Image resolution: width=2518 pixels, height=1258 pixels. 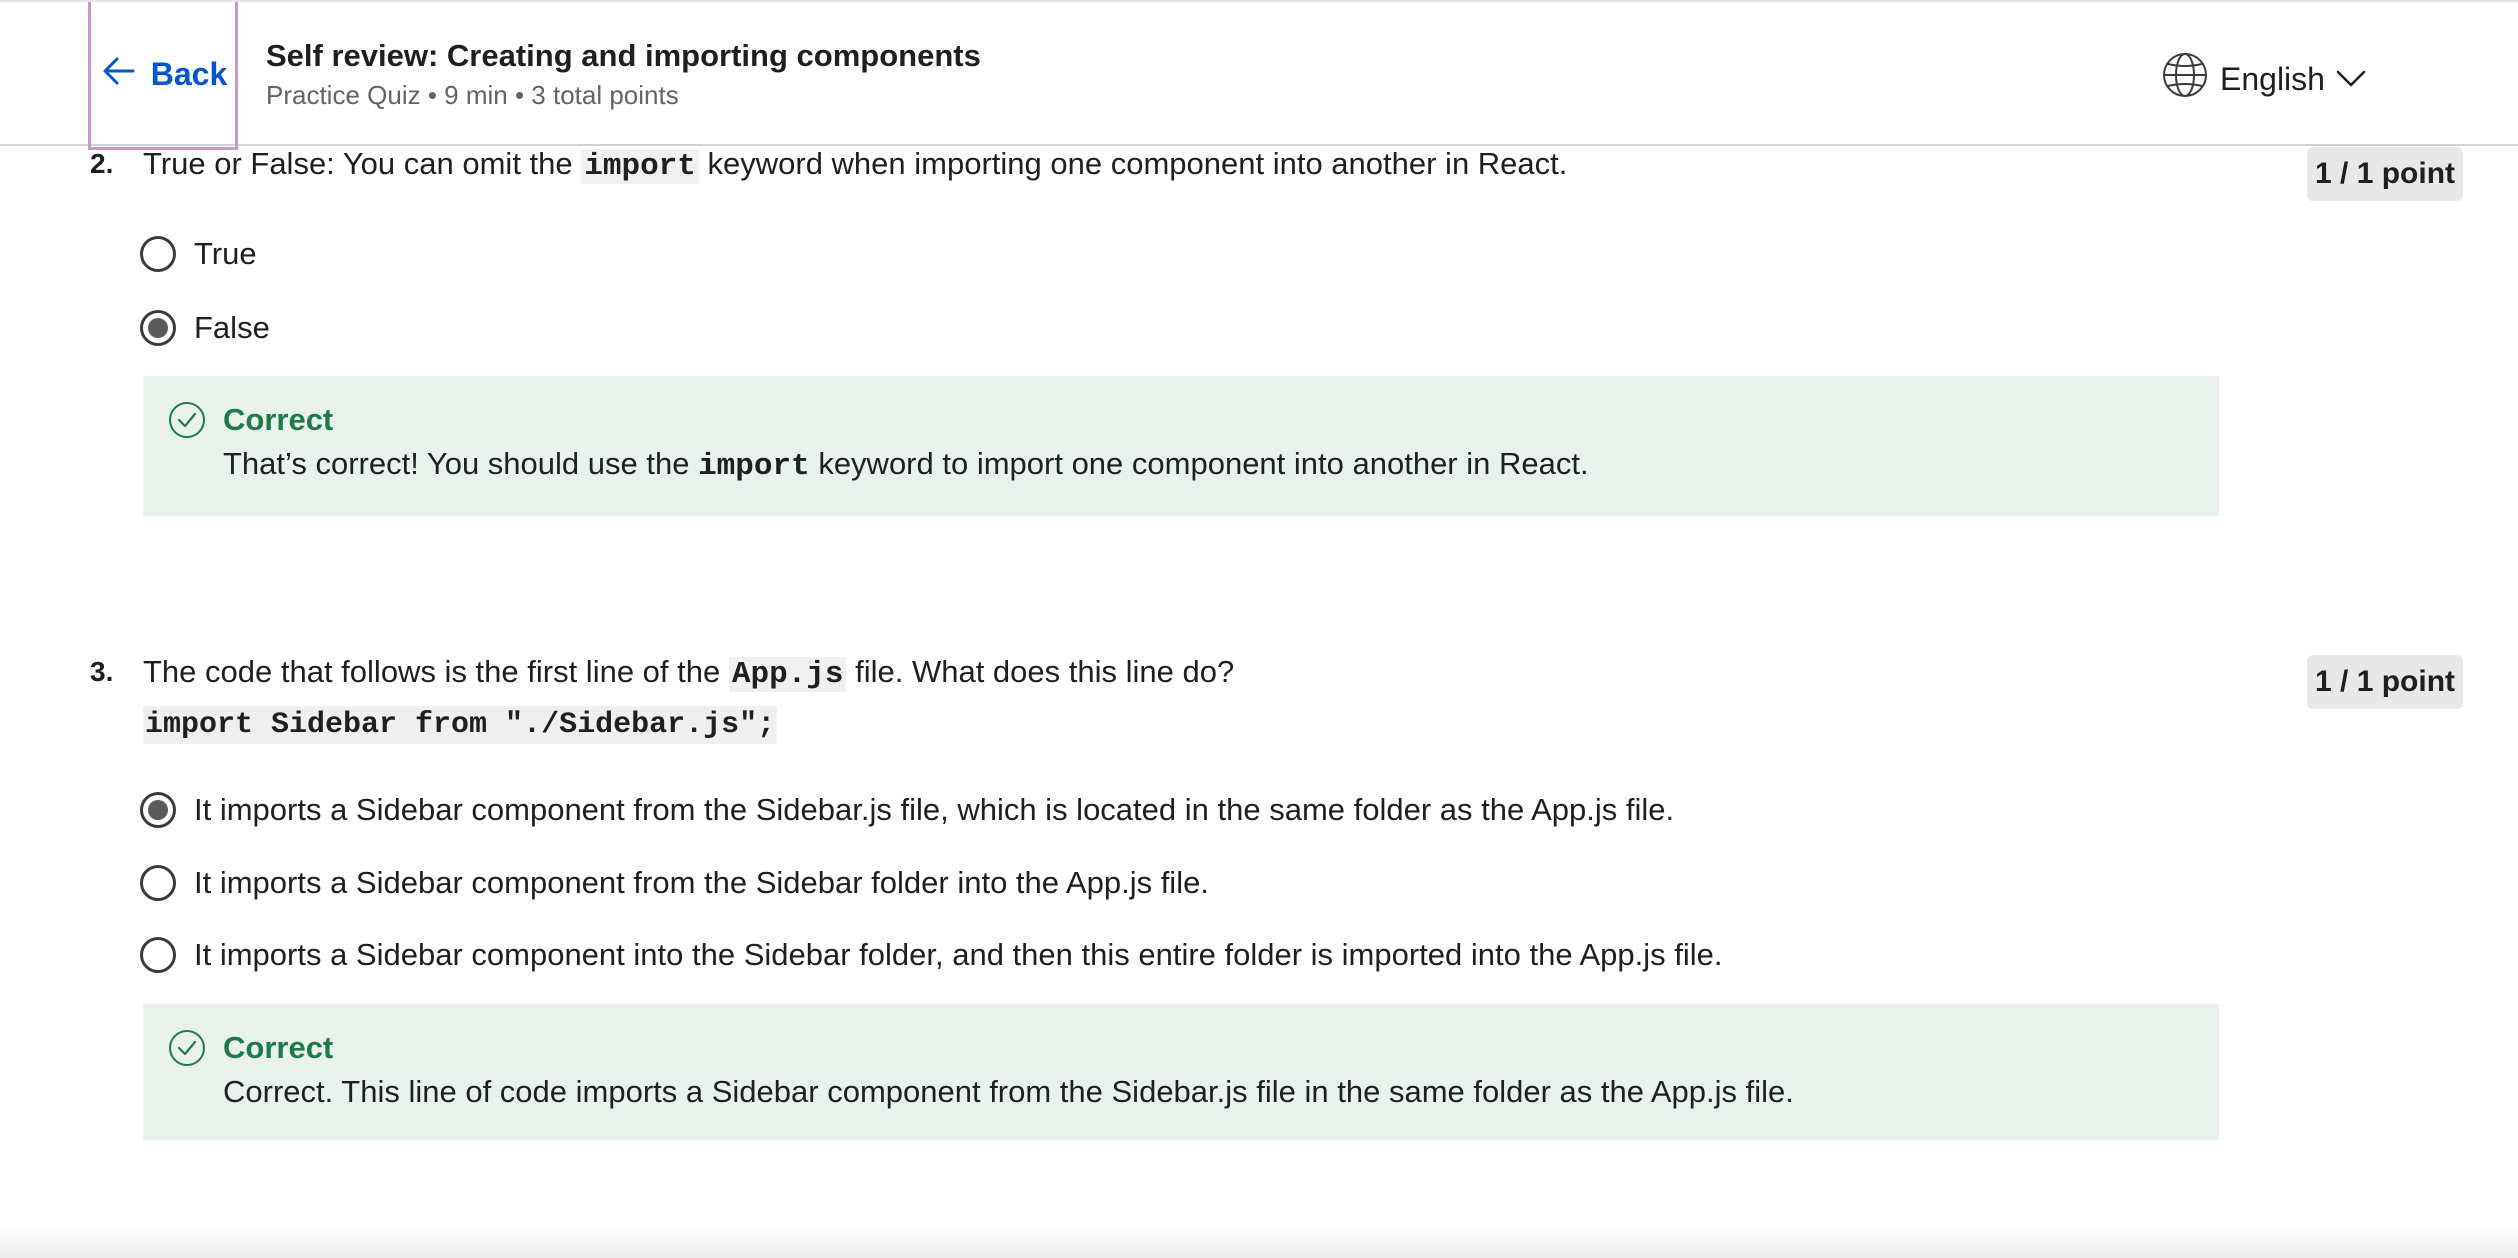 What do you see at coordinates (189, 74) in the screenshot?
I see `back-label: Back` at bounding box center [189, 74].